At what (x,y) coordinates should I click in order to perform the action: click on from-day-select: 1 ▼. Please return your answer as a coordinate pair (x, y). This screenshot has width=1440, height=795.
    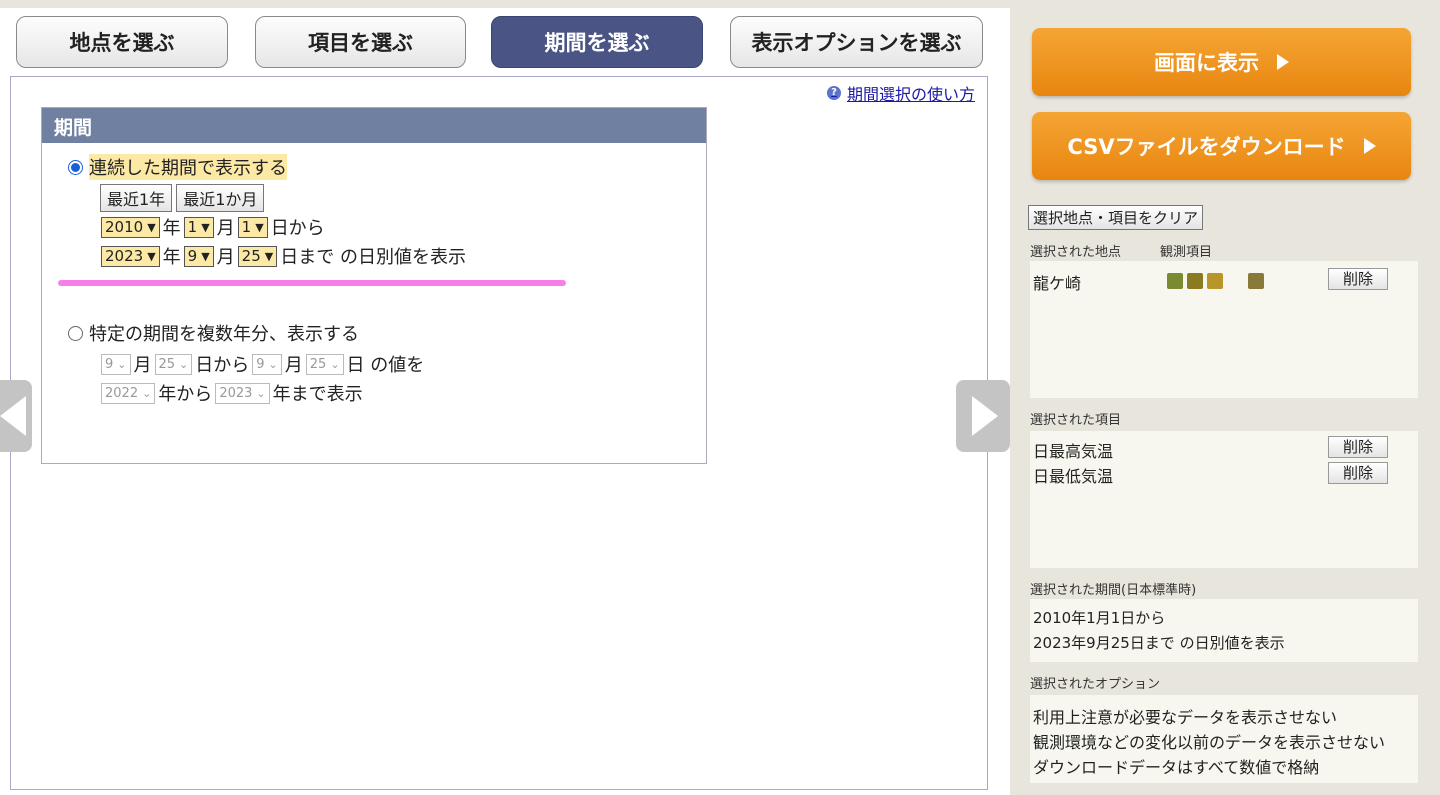
    Looking at the image, I should click on (252, 227).